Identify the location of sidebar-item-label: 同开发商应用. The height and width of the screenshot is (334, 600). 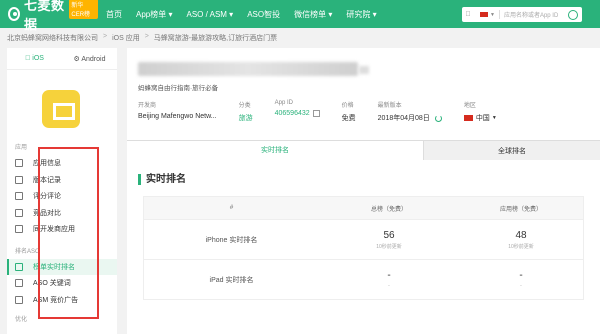
(54, 230).